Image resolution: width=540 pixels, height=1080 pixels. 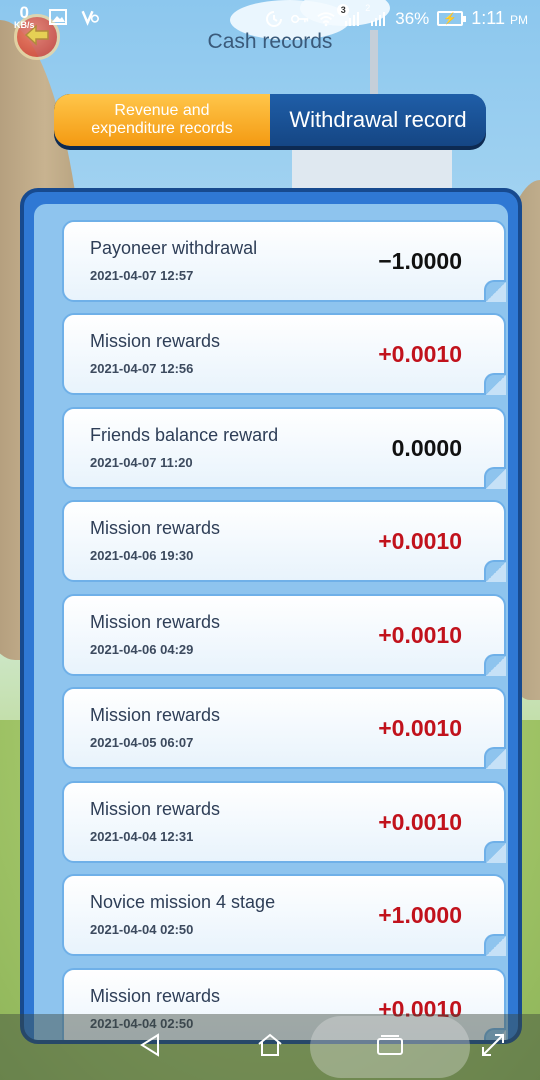 I want to click on record-item: Mission rewards 2021-04-06 19:30 +0.0010, so click(x=284, y=541).